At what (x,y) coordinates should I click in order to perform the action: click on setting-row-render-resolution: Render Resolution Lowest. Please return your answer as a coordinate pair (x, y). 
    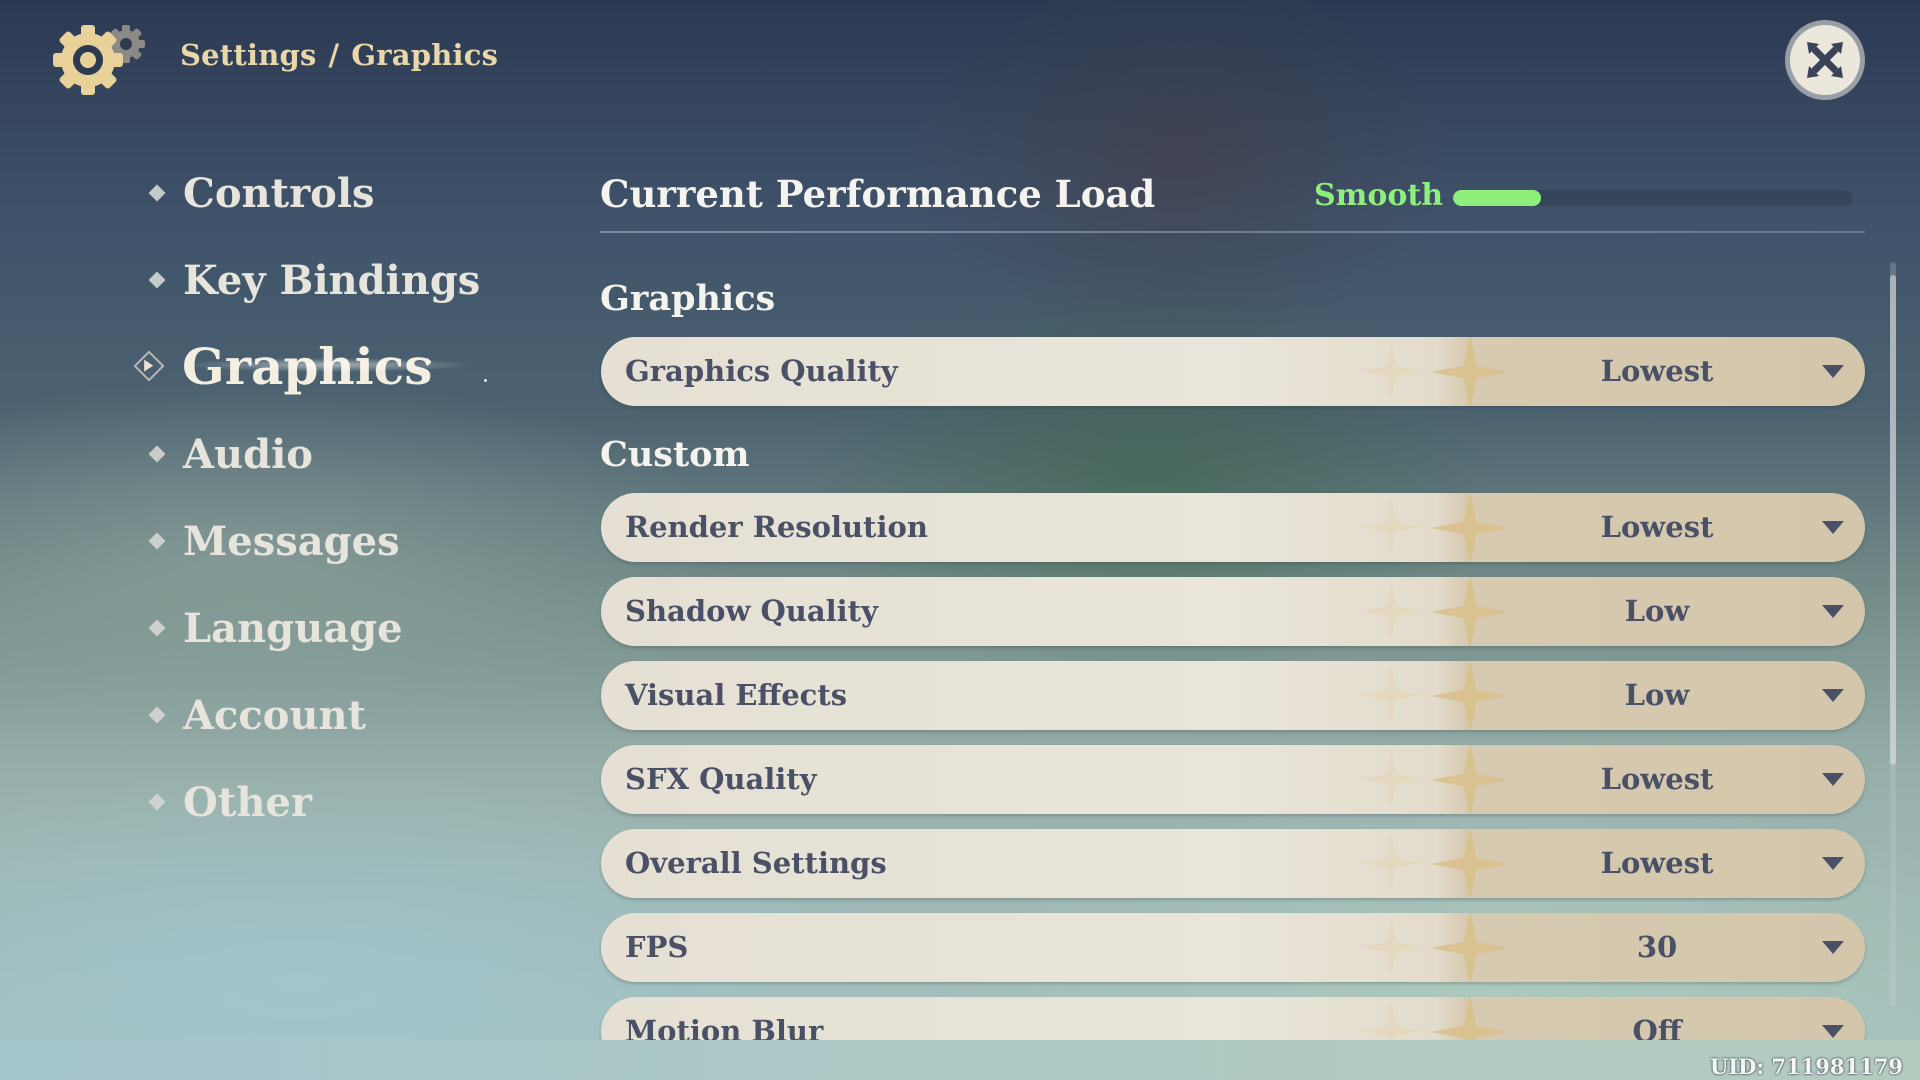
    Looking at the image, I should click on (1233, 527).